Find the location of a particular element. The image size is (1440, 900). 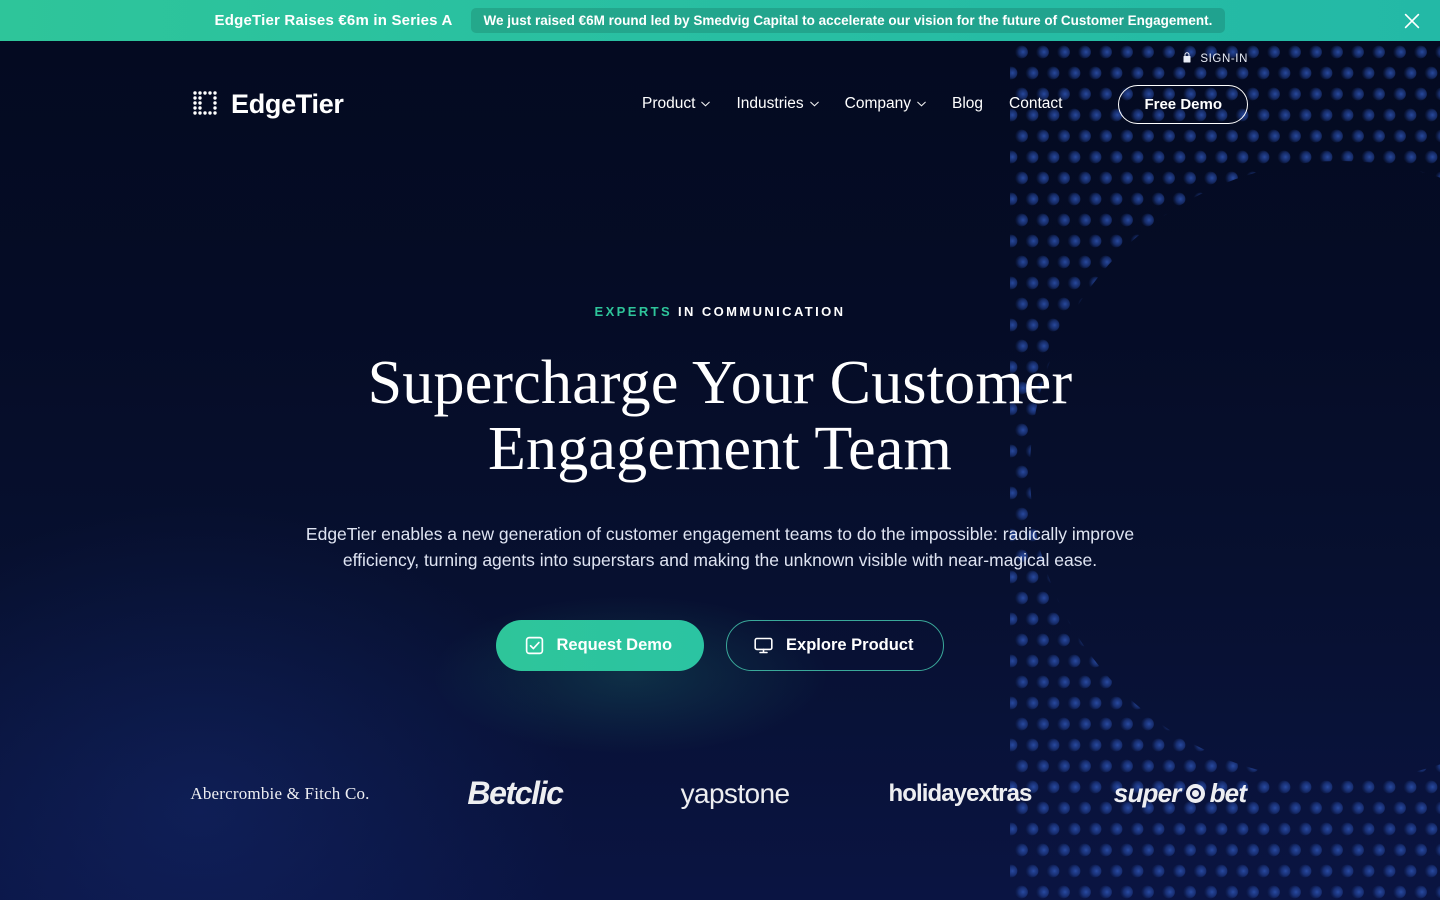

nav-item-product: Product is located at coordinates (676, 104).